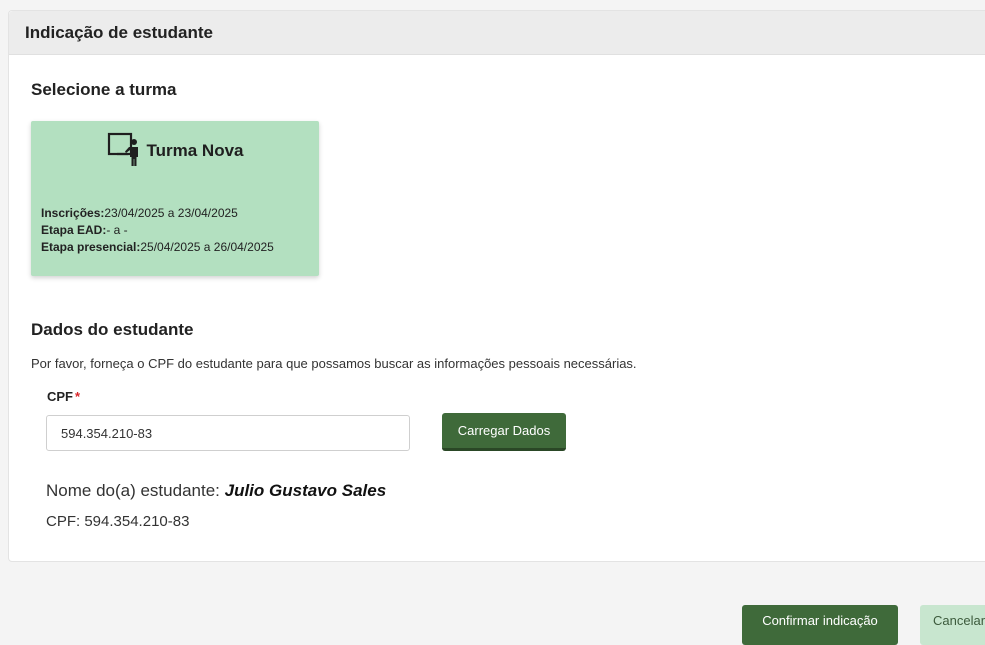 The image size is (985, 645). What do you see at coordinates (117, 230) in the screenshot?
I see `ead-value: - a -` at bounding box center [117, 230].